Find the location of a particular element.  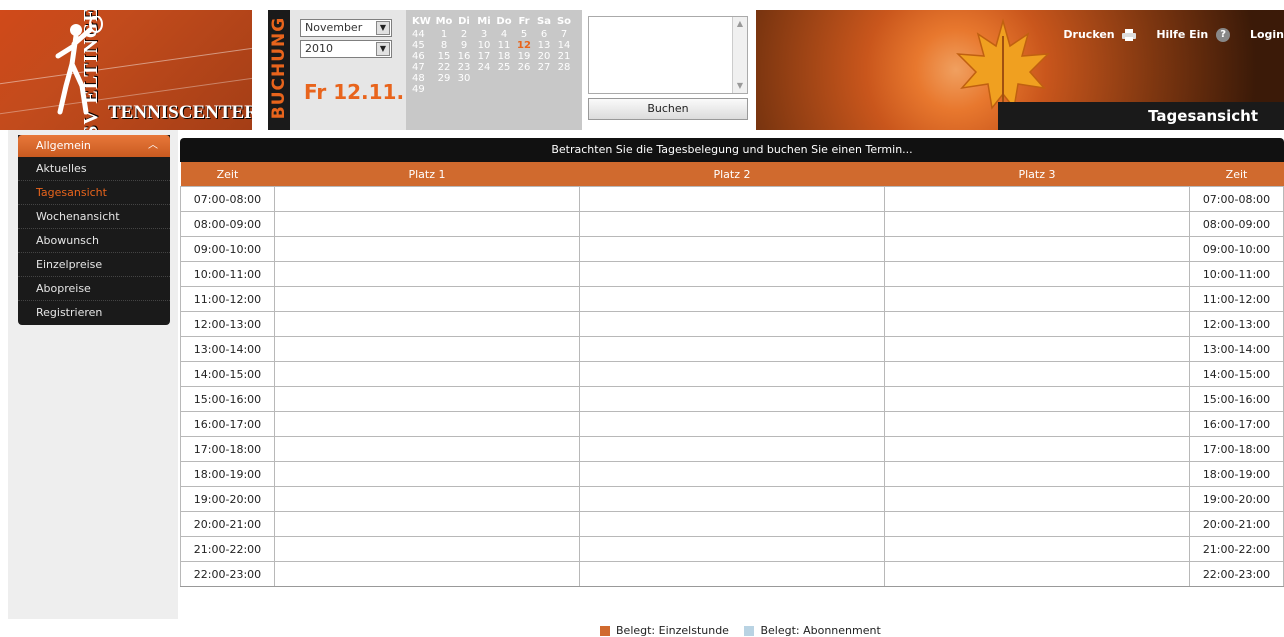

calendar-day: 21 is located at coordinates (564, 56).